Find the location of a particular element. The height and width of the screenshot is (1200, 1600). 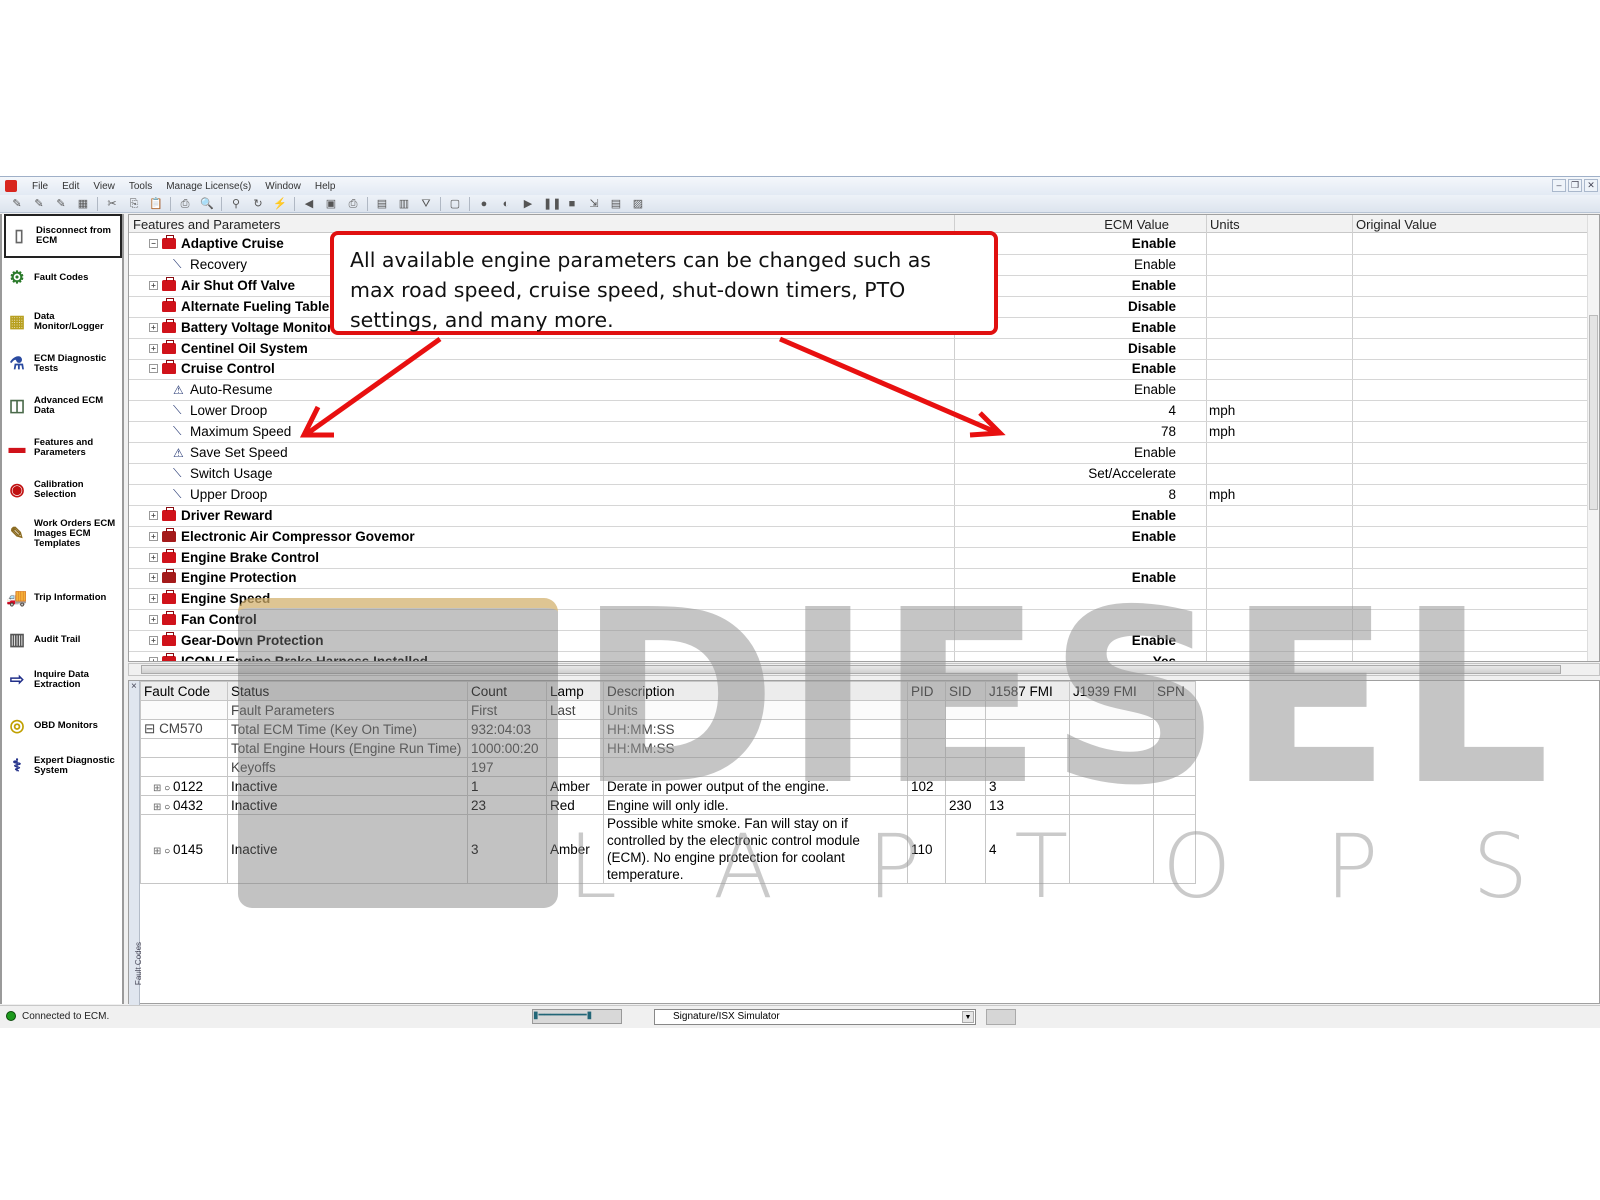

column-pid: PID is located at coordinates (926, 691).